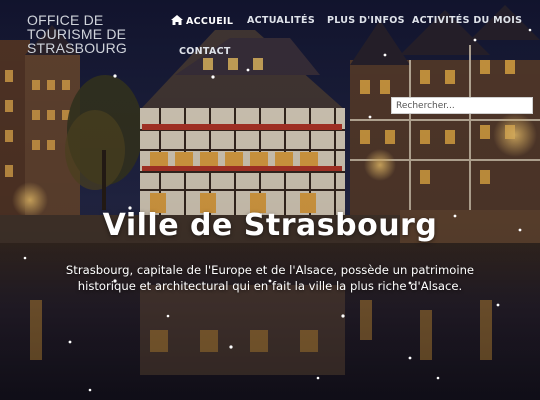 The image size is (540, 400). I want to click on nav-item-activites-du-mois: ACTIVITÉS DU MOIS, so click(467, 20).